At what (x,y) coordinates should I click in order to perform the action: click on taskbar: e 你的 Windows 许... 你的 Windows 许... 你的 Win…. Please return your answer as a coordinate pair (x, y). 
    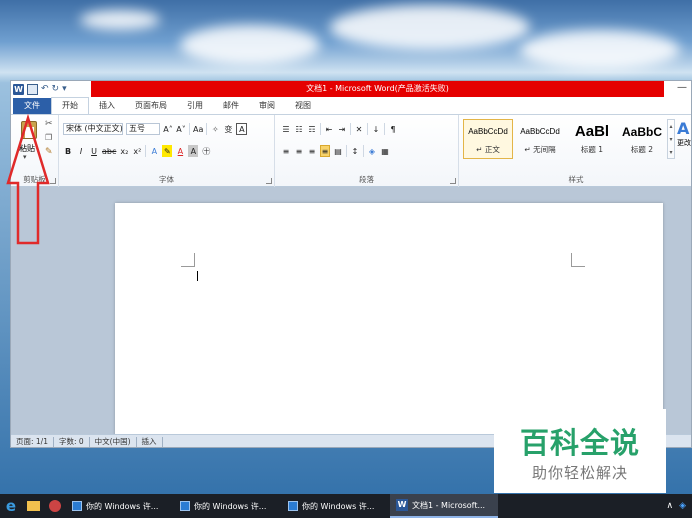
    Looking at the image, I should click on (346, 506).